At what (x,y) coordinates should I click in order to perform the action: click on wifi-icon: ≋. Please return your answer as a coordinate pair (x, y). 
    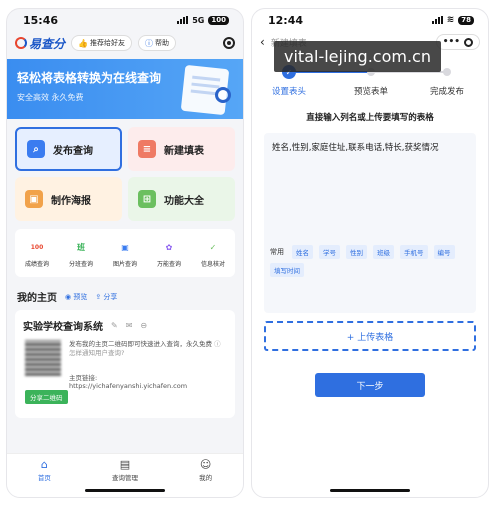
    Looking at the image, I should click on (450, 20).